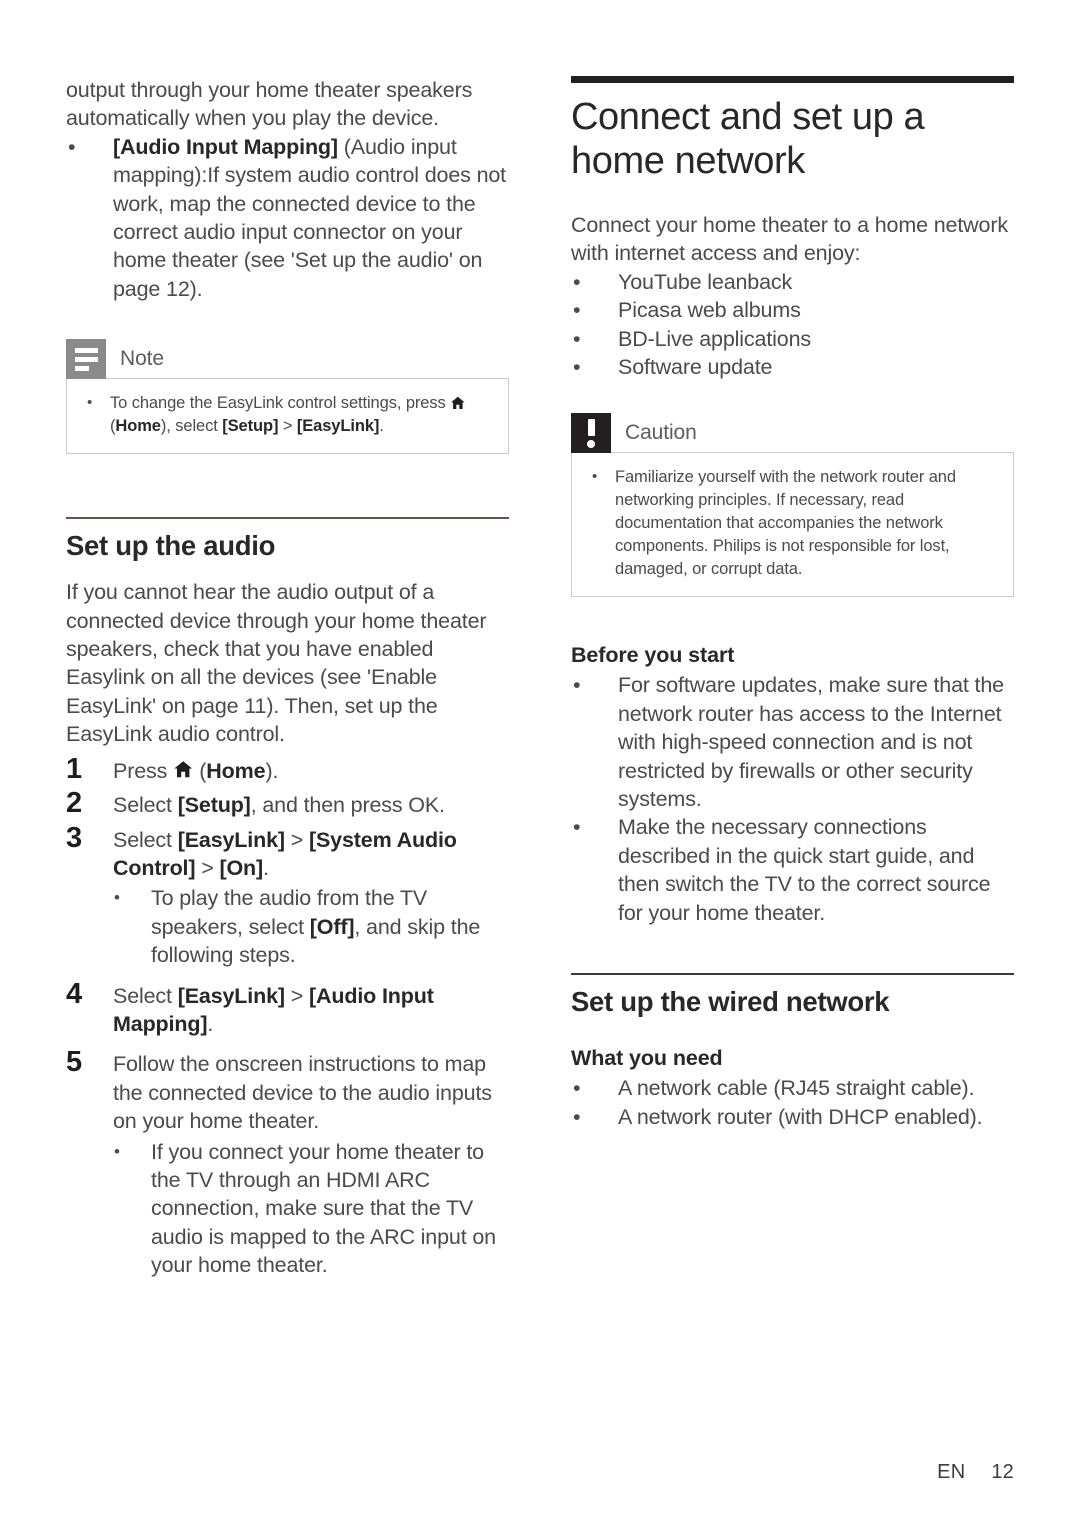  I want to click on list-item: • A network cable (RJ45 straight cable)., so click(792, 1088).